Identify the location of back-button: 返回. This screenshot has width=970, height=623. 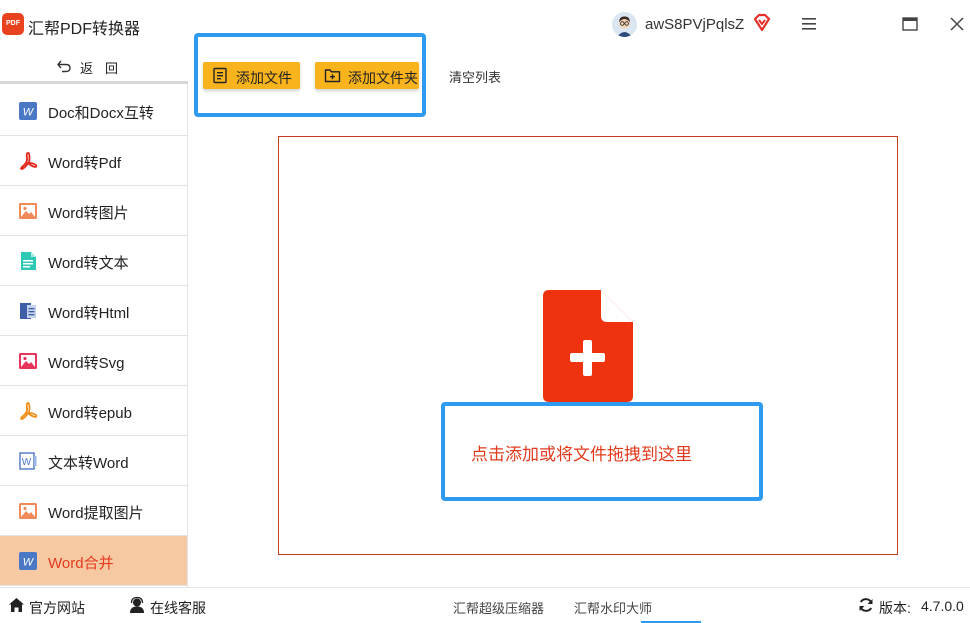
(94, 67).